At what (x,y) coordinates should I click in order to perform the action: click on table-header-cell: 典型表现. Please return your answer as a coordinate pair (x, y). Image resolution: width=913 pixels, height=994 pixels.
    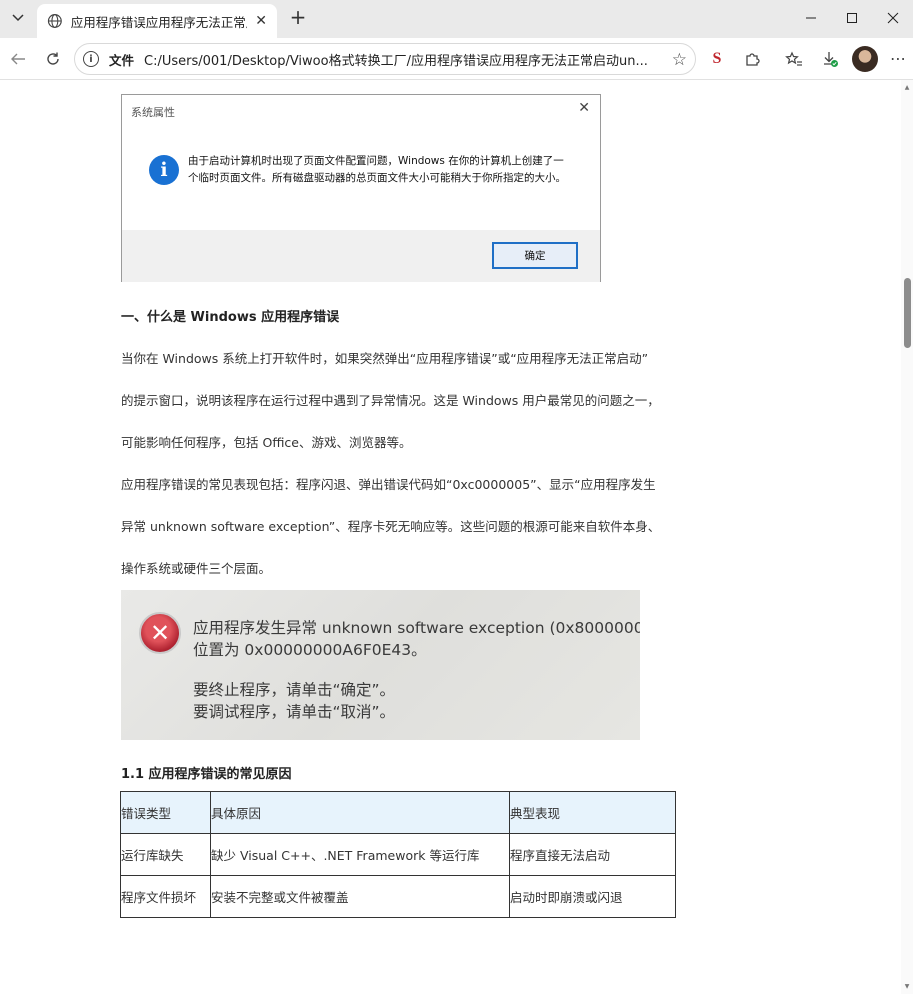
    Looking at the image, I should click on (592, 812).